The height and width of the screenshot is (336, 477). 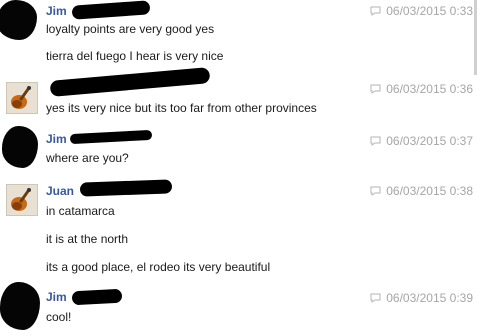 What do you see at coordinates (421, 191) in the screenshot?
I see `message-timestamp: 06/03/2015 0:38` at bounding box center [421, 191].